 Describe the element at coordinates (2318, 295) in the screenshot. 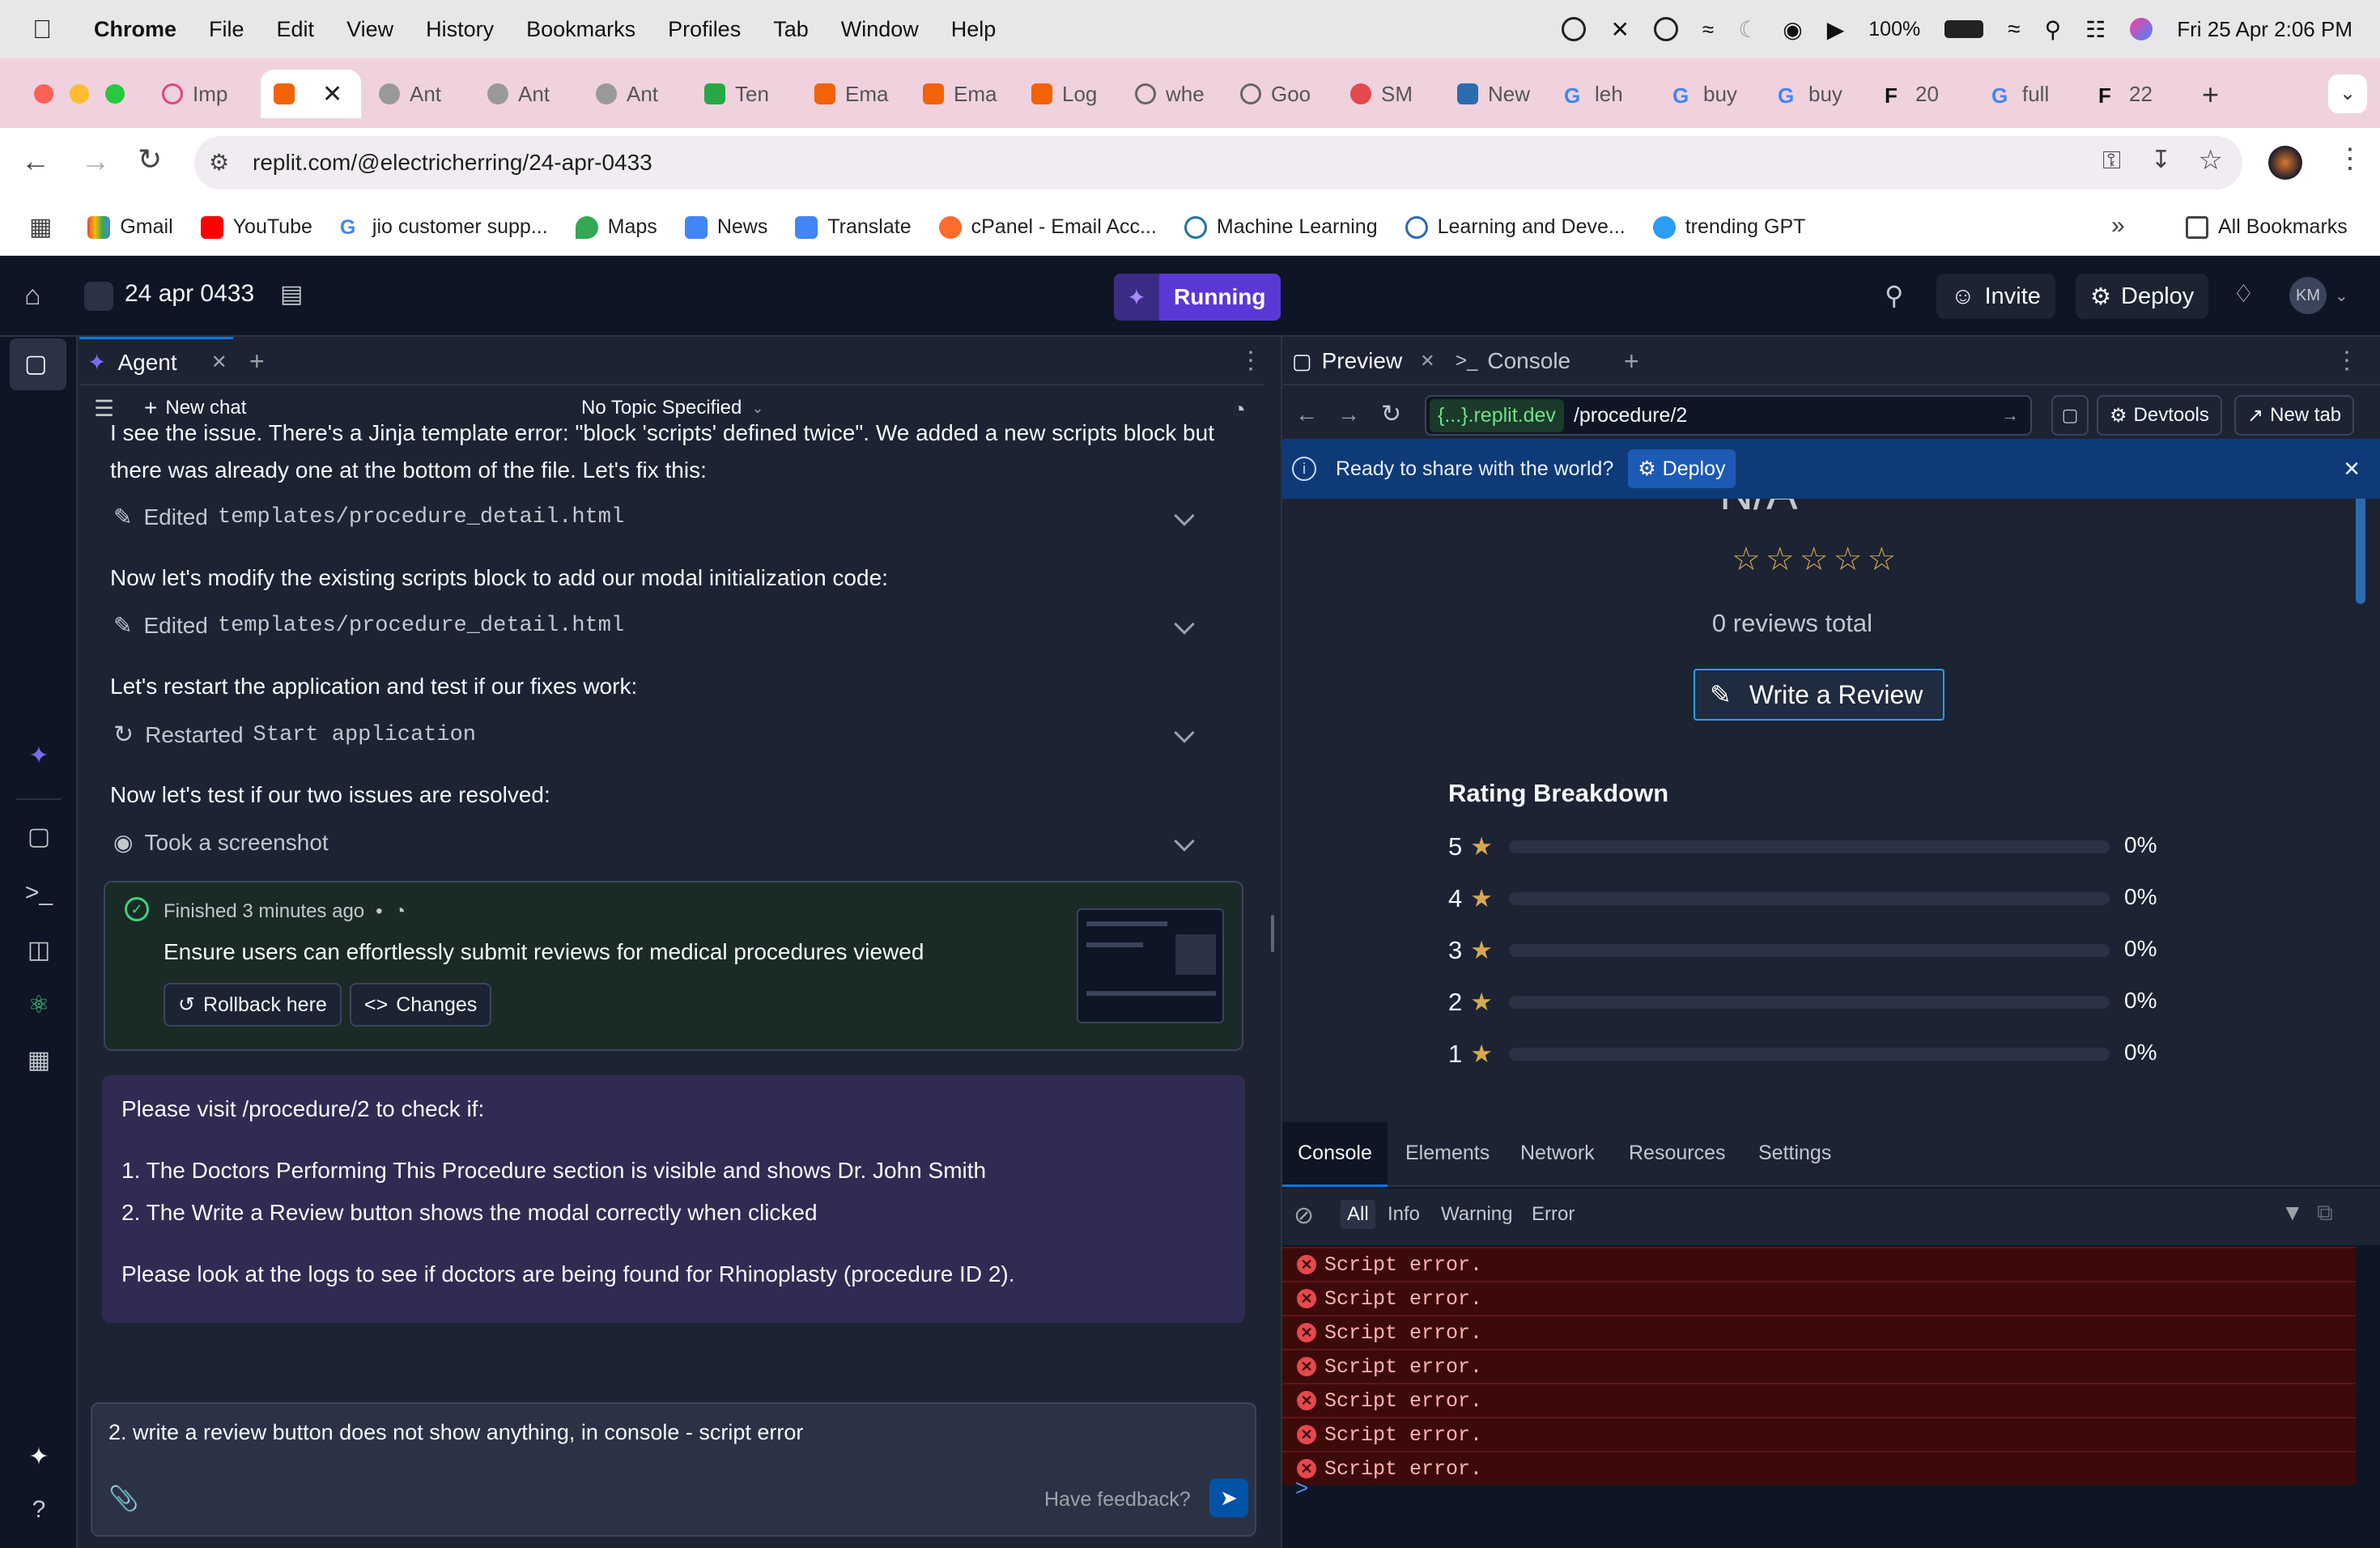

I see `user-menu: KM ⌄` at that location.